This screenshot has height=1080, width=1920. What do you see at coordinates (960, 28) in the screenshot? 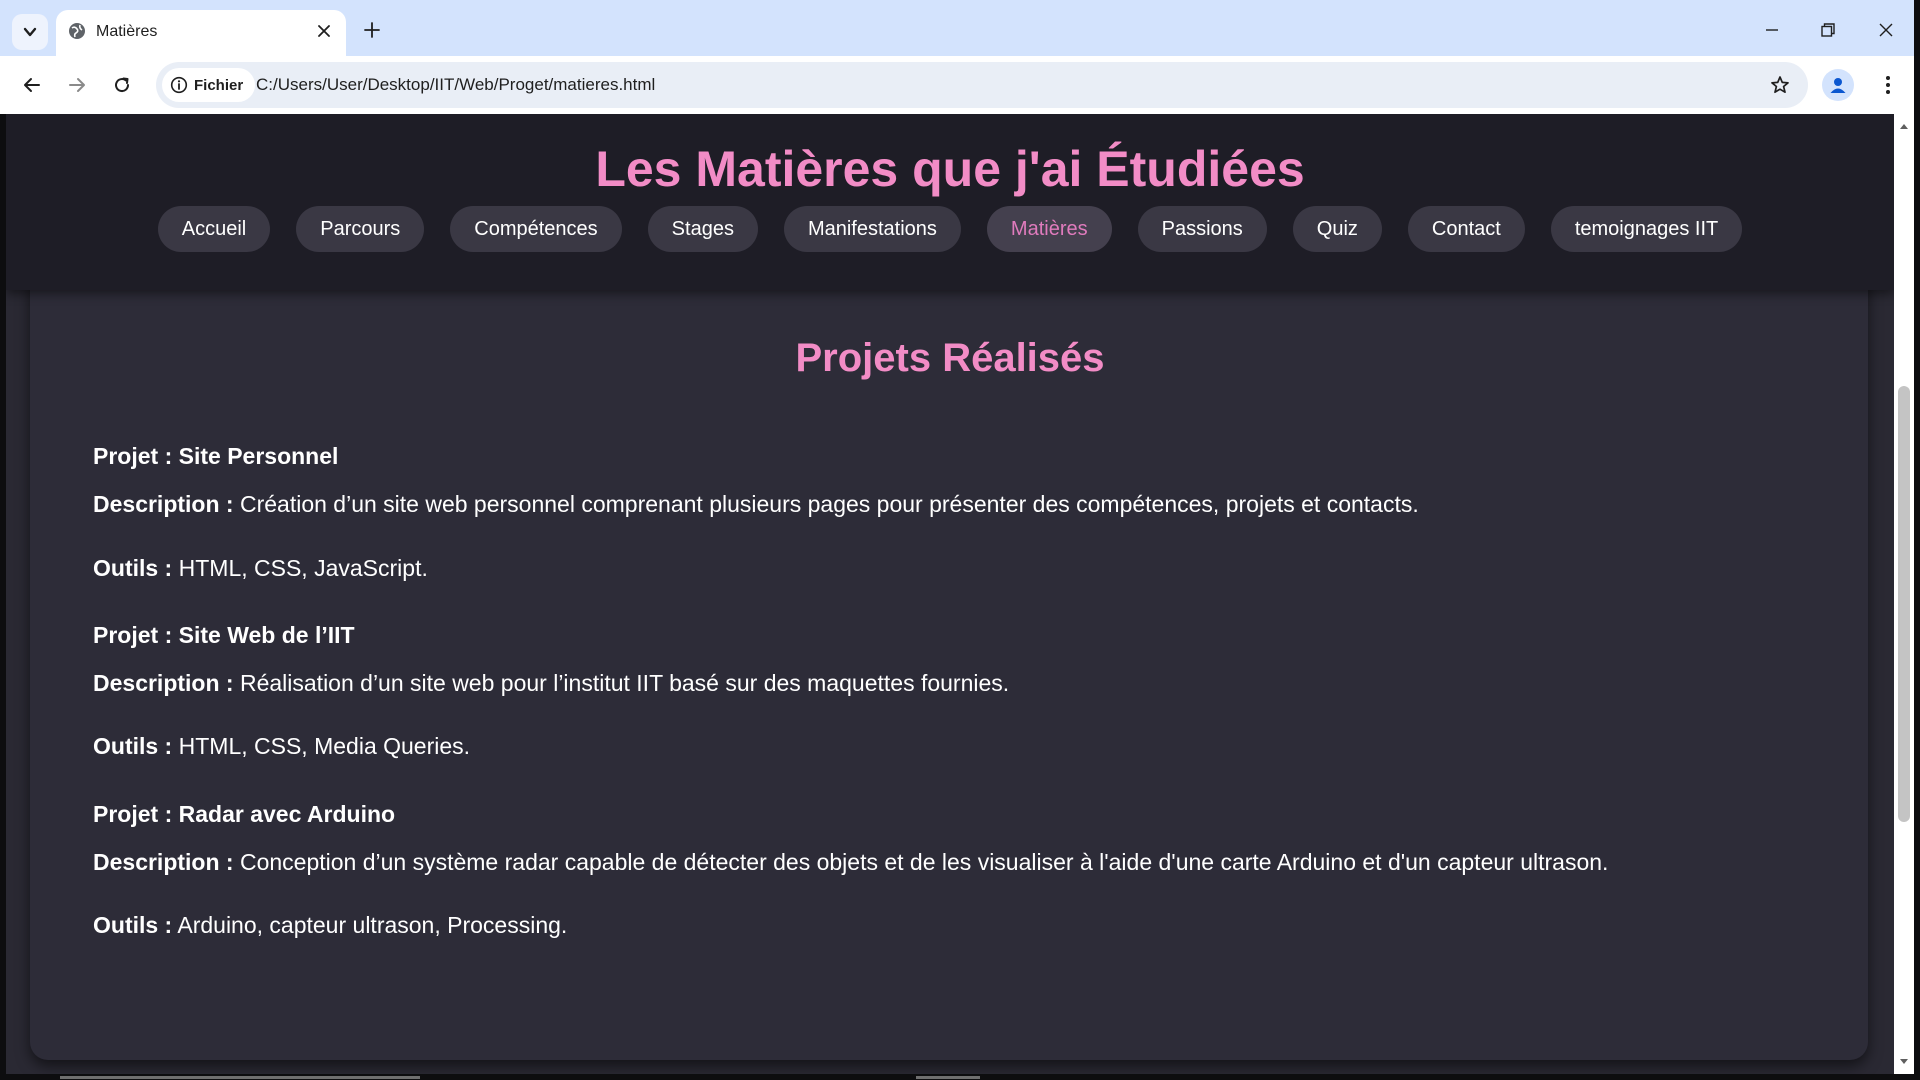
I see `browser-tab-bar: Matières` at bounding box center [960, 28].